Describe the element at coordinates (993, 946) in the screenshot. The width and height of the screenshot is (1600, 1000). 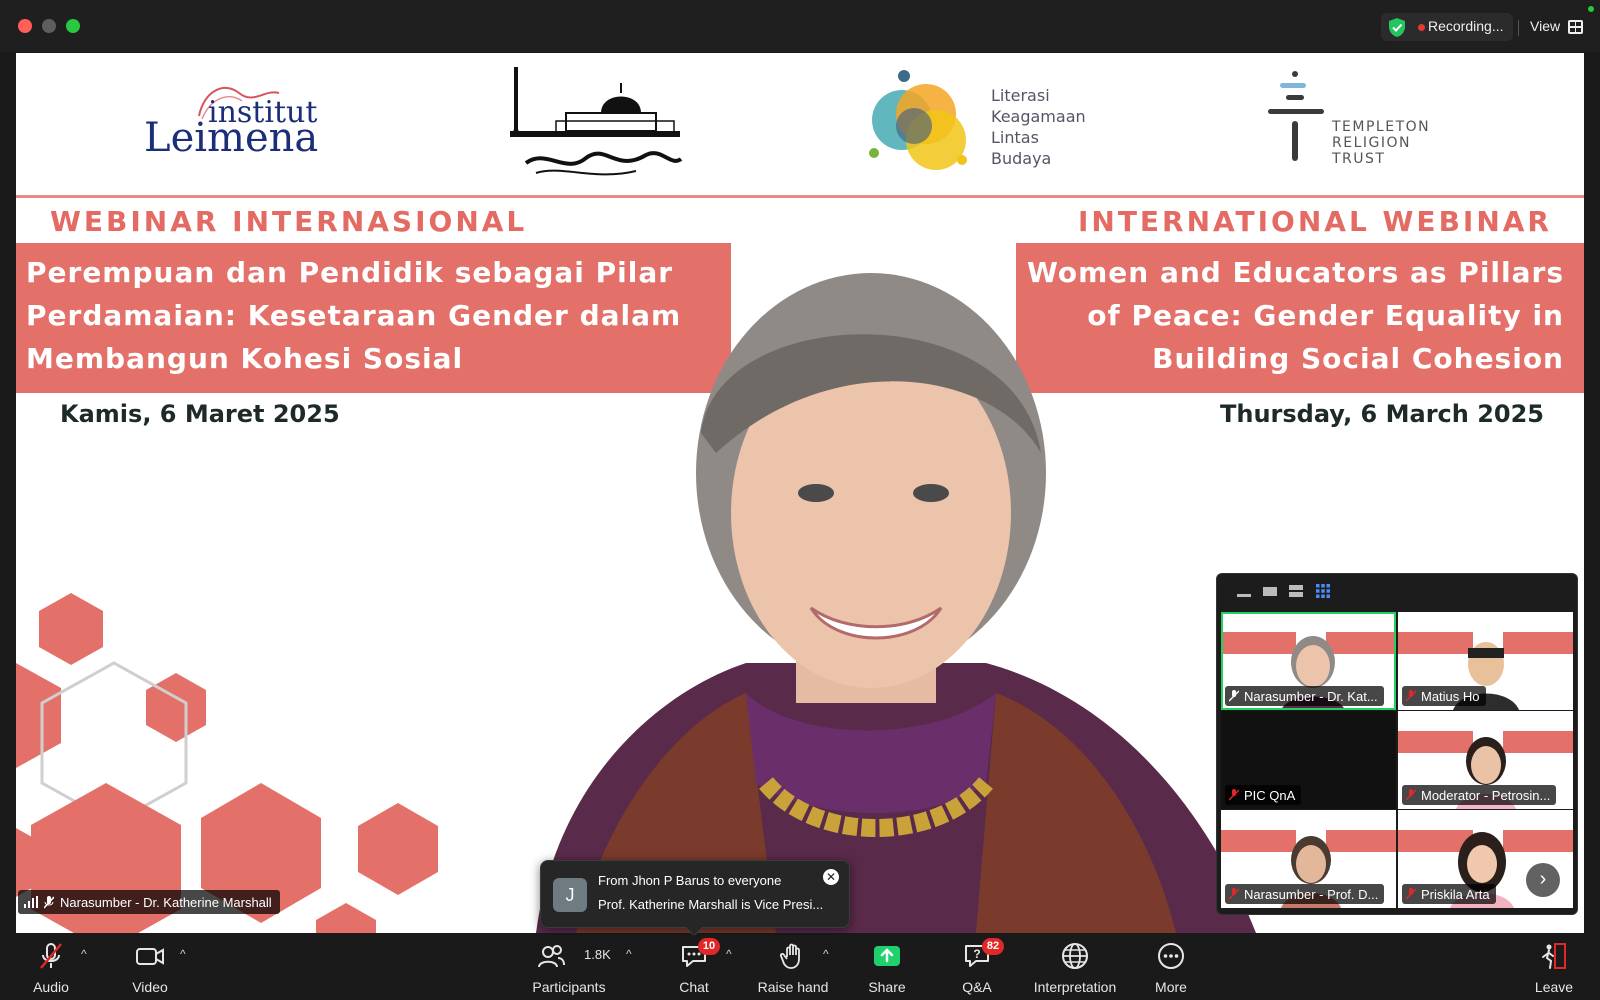
I see `qa-unread-badge: 82` at that location.